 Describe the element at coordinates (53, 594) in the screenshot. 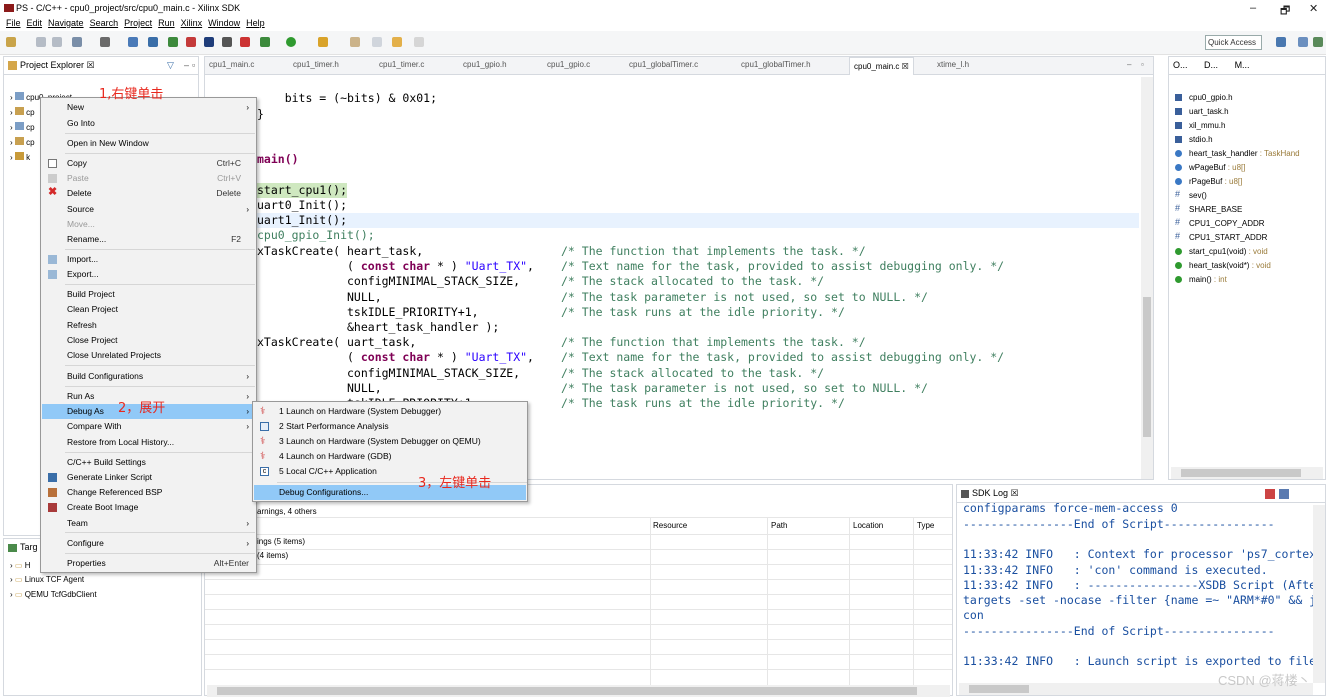

I see `tree-item-qemu-tcfgdbclient: › ▭ QEMU TcfGdbClient` at that location.